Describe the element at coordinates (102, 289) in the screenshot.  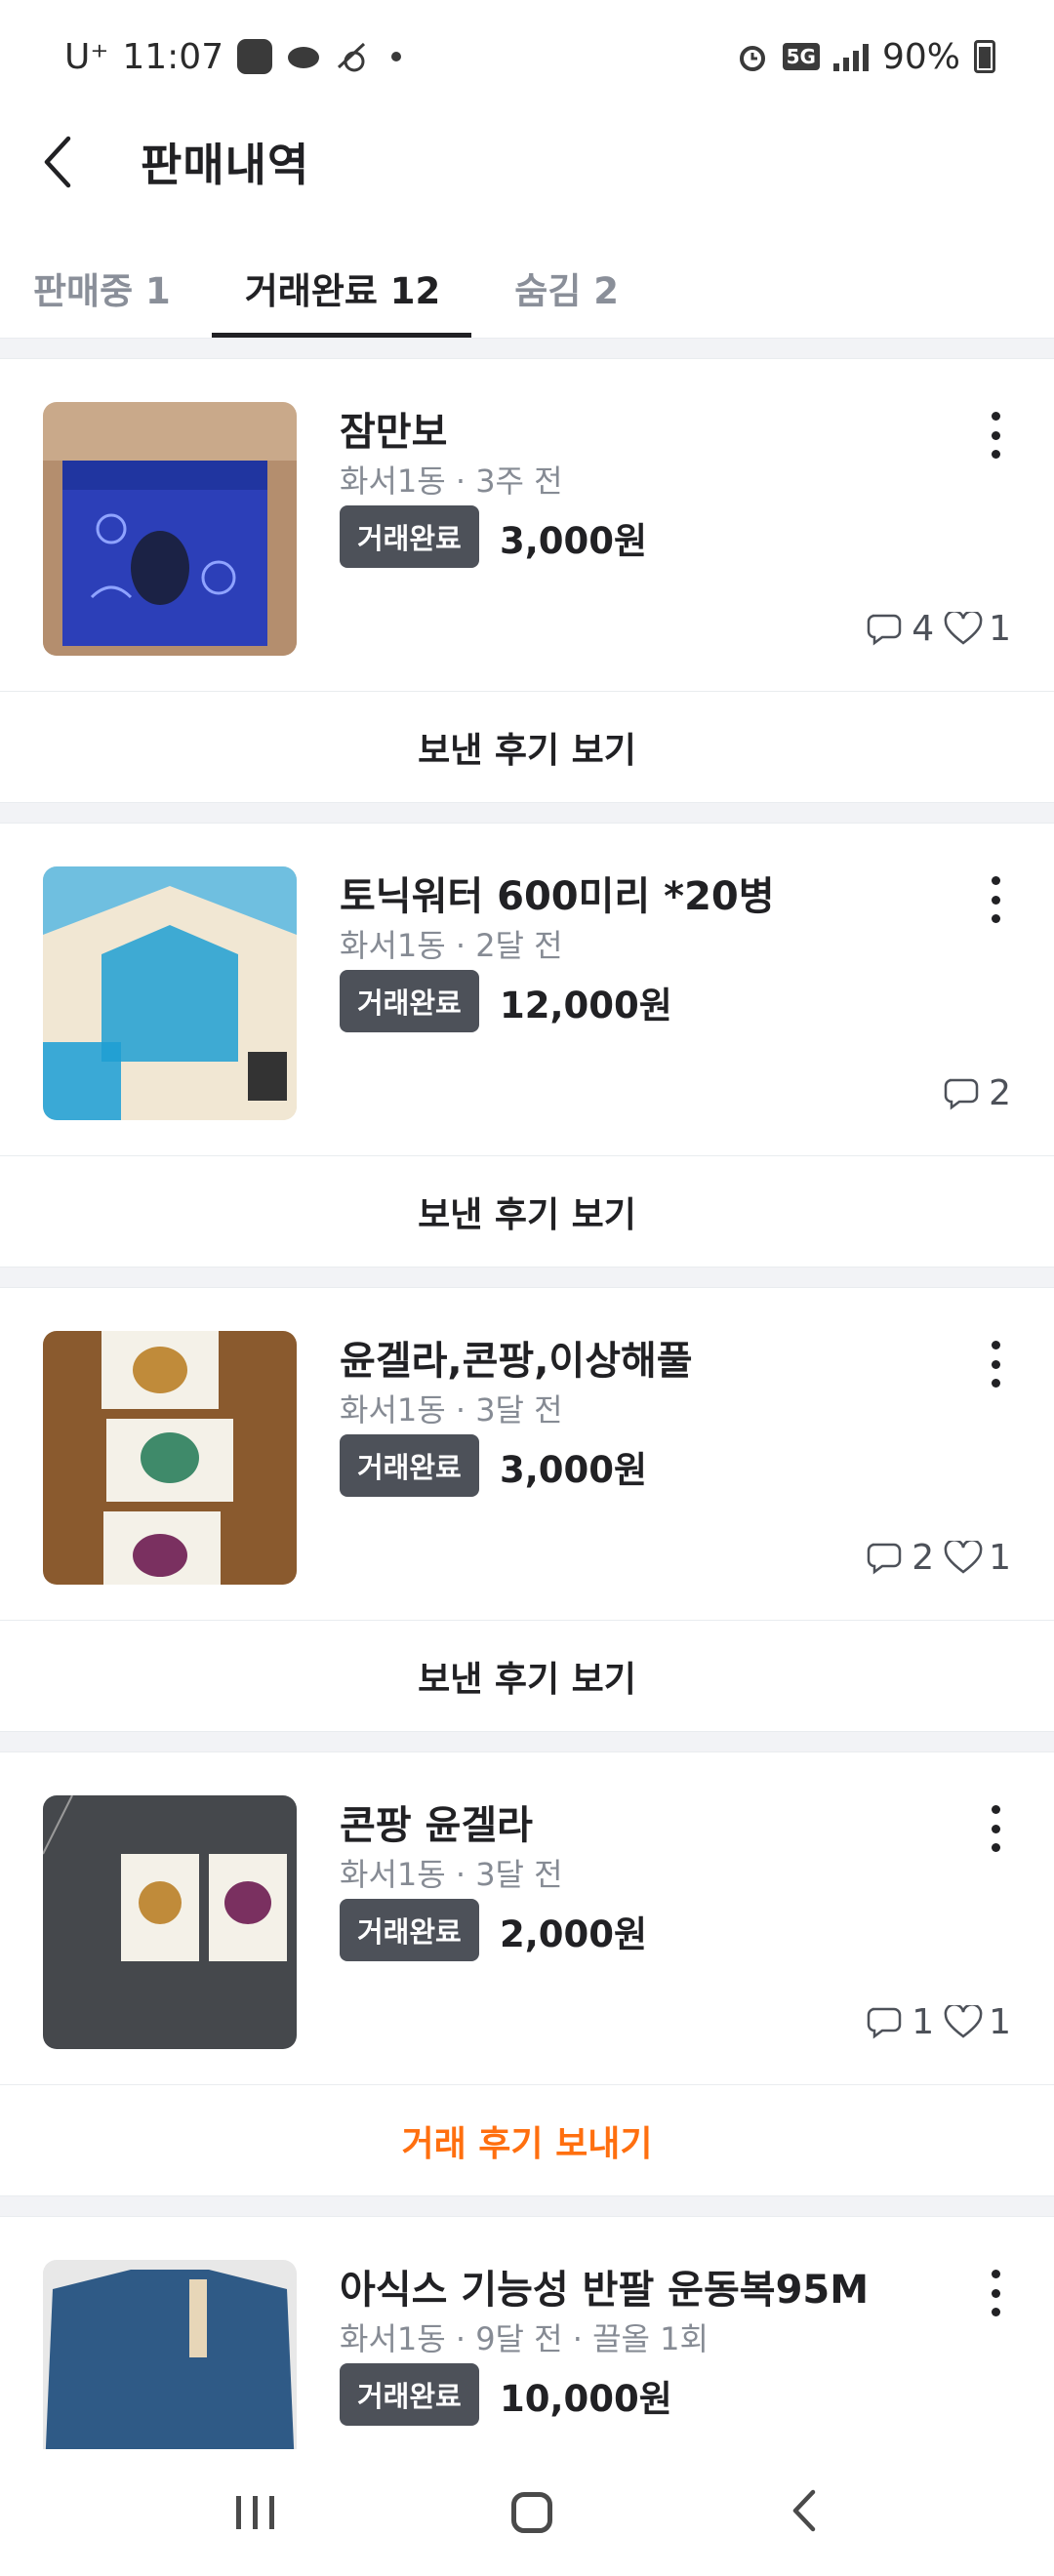
I see `tab-selling: 판매중 1` at that location.